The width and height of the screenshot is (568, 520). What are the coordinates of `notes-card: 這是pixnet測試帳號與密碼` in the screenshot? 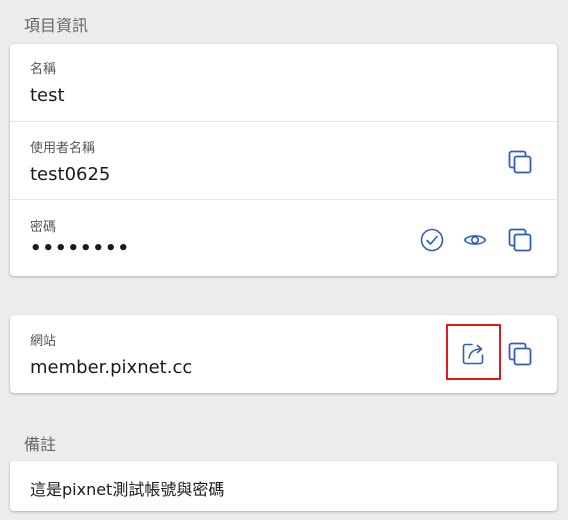 It's located at (283, 486).